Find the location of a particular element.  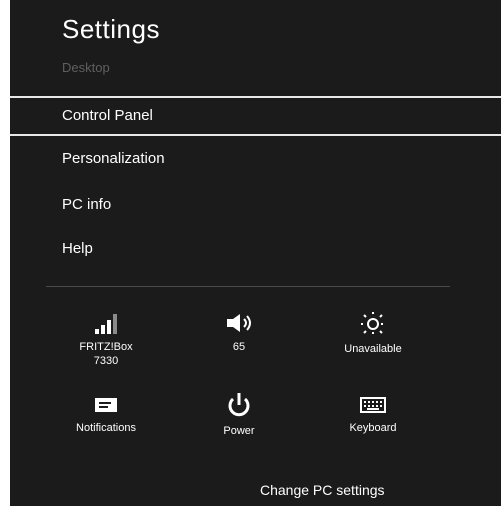

brightness-tile: Unavailable is located at coordinates (373, 334).